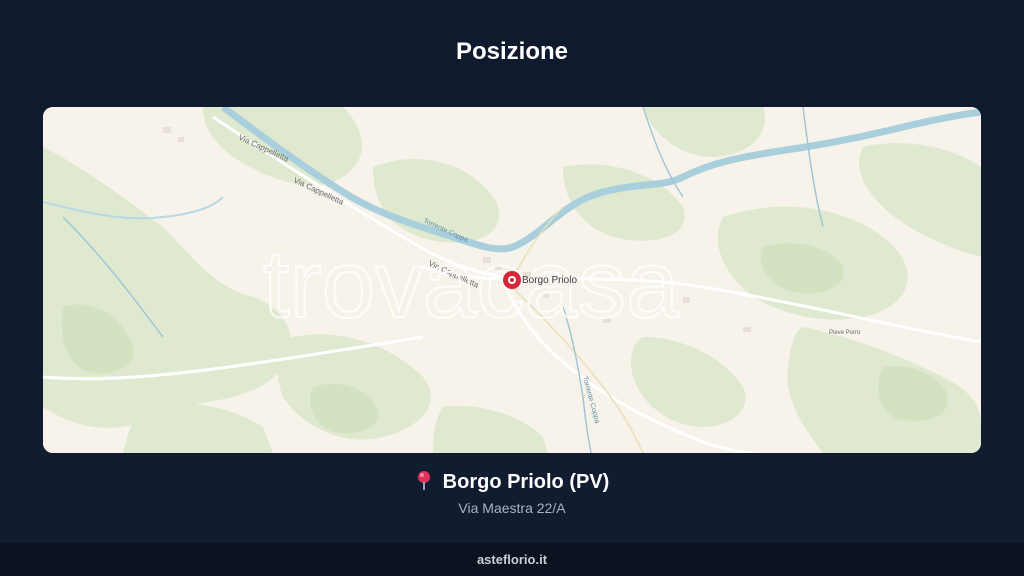 The height and width of the screenshot is (576, 1024). Describe the element at coordinates (512, 508) in the screenshot. I see `location-address: Via Maestra 22/A` at that location.